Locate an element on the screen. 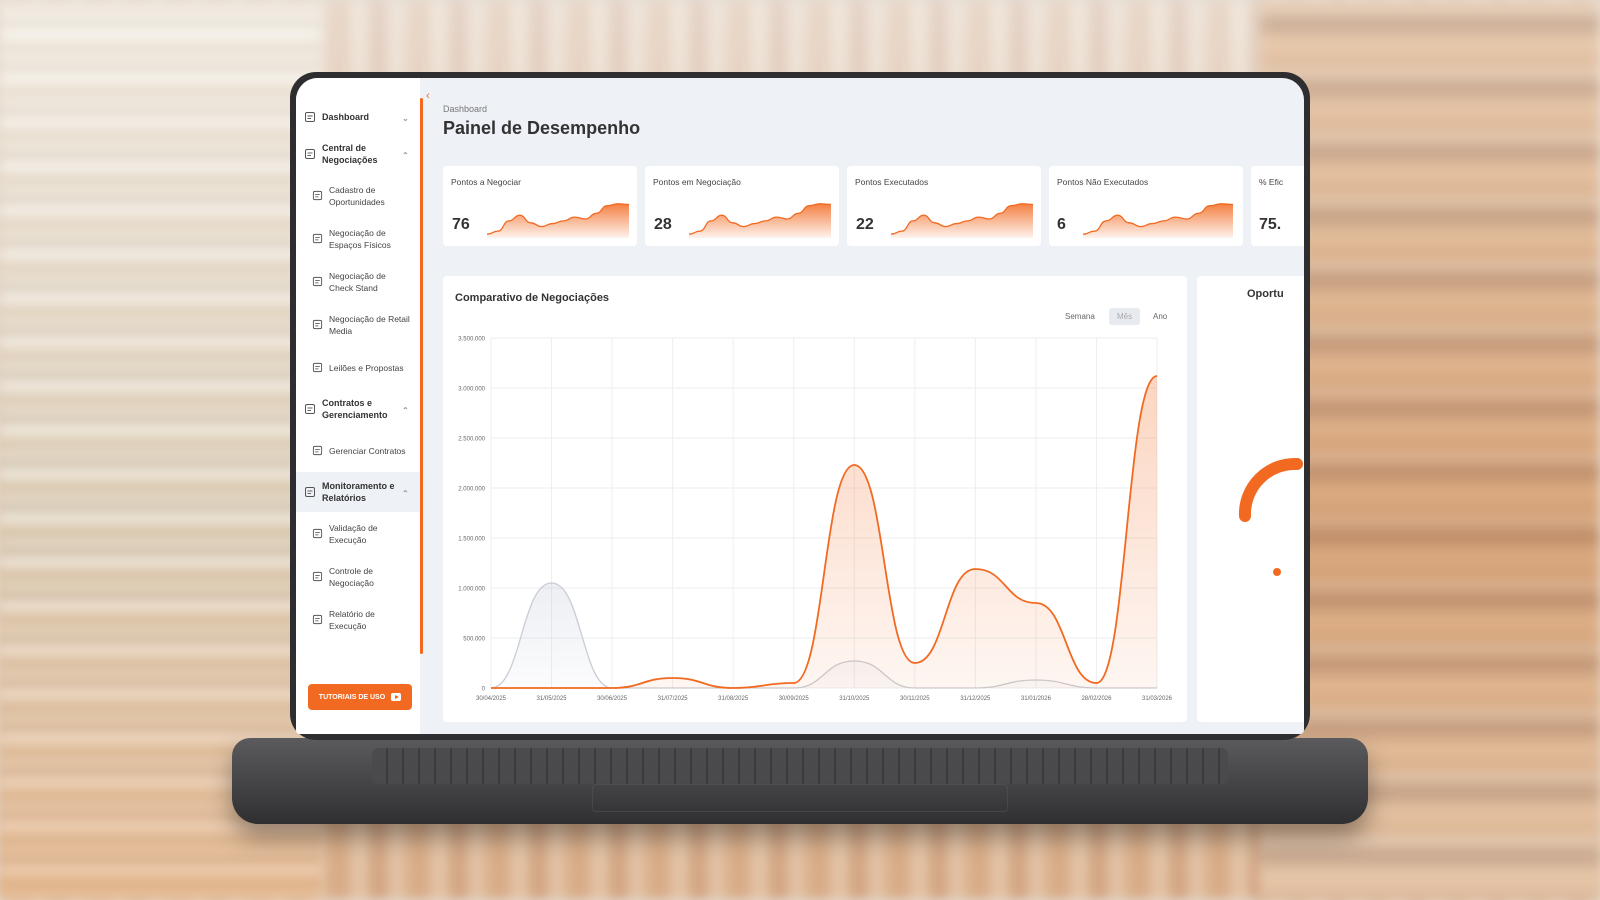  y-tick-label: 2.500.000 is located at coordinates (471, 440).